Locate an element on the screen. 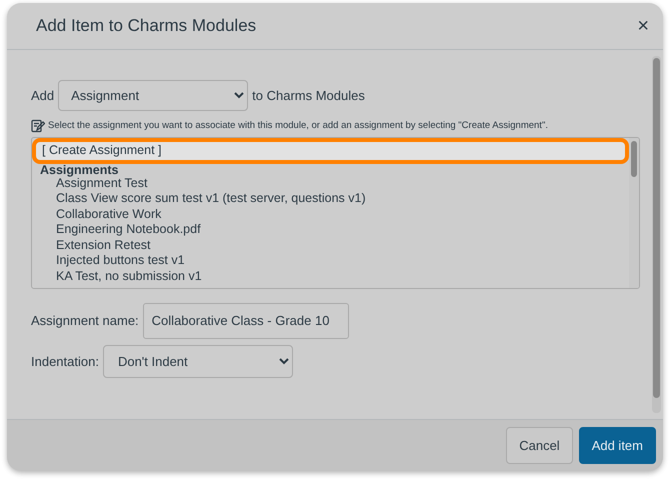  list-option: KA Test, no submission v1 is located at coordinates (330, 276).